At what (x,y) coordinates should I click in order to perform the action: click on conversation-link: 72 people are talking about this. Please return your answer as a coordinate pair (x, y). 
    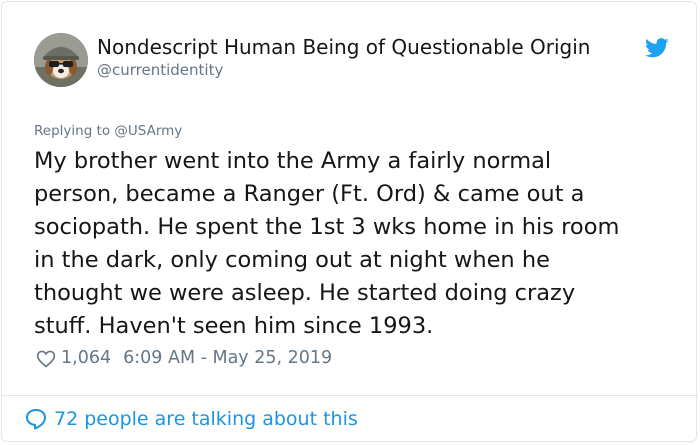
    Looking at the image, I should click on (191, 419).